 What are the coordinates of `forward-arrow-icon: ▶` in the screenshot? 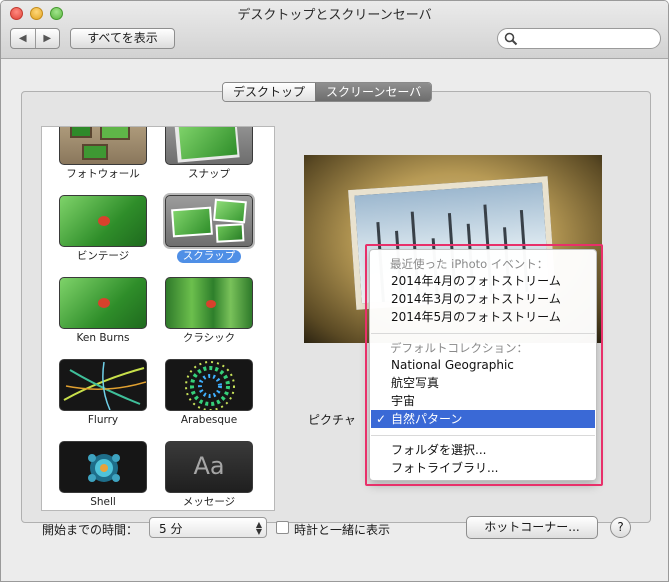 It's located at (47, 38).